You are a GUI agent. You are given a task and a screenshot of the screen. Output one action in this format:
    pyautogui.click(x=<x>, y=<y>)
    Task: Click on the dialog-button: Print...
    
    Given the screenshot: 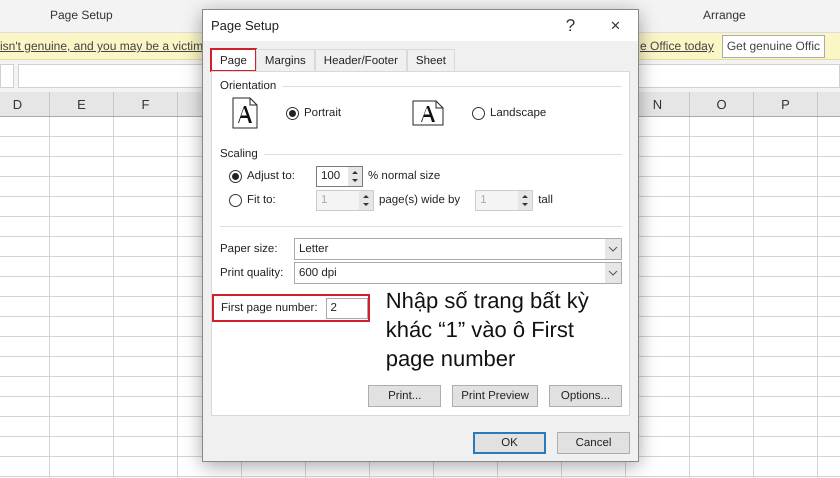 What is the action you would take?
    pyautogui.click(x=405, y=396)
    